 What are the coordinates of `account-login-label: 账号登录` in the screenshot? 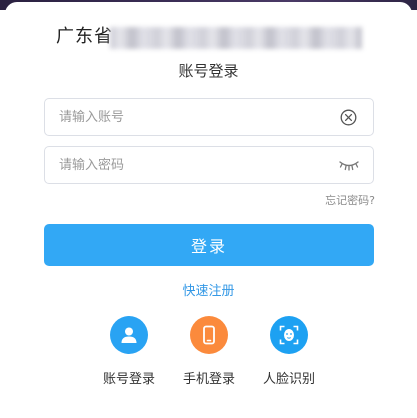 It's located at (128, 379).